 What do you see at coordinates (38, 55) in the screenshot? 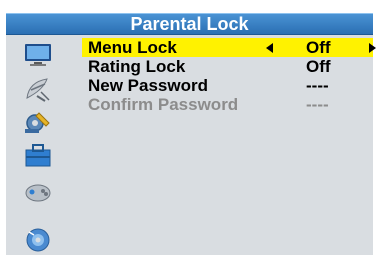
I see `tv-monitor-icon` at bounding box center [38, 55].